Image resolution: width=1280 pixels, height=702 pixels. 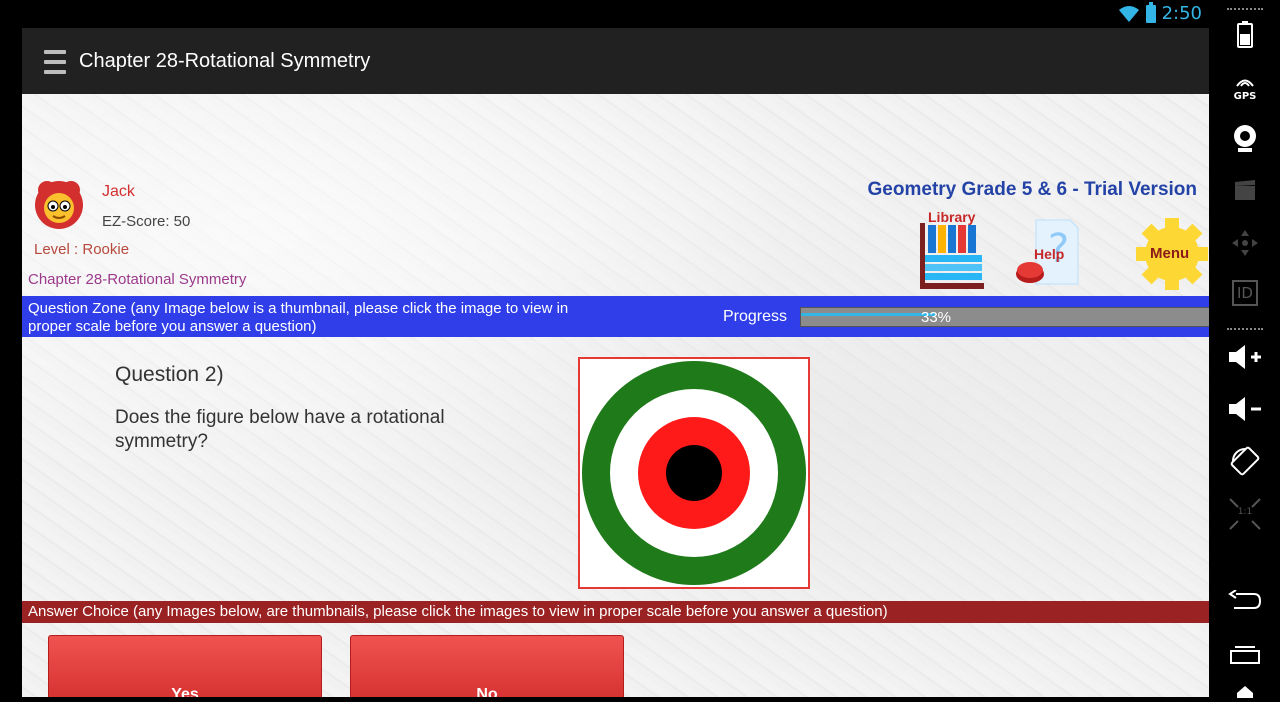 I want to click on battery-icon, so click(x=1150, y=12).